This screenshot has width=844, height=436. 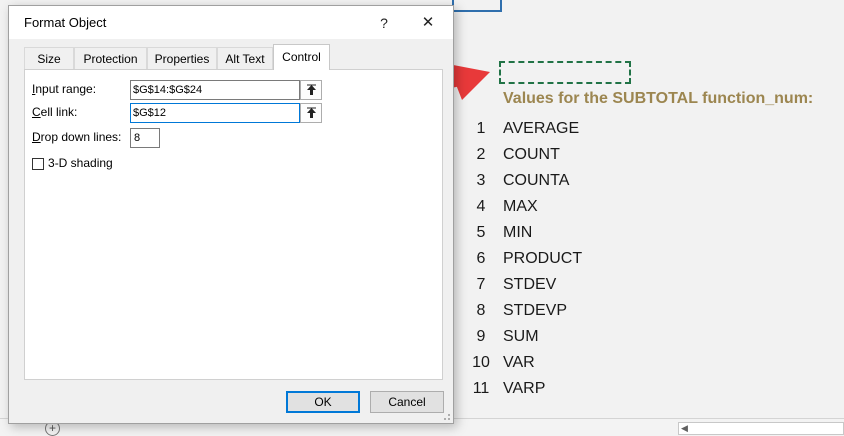 I want to click on resize-grip-icon, so click(x=446, y=416).